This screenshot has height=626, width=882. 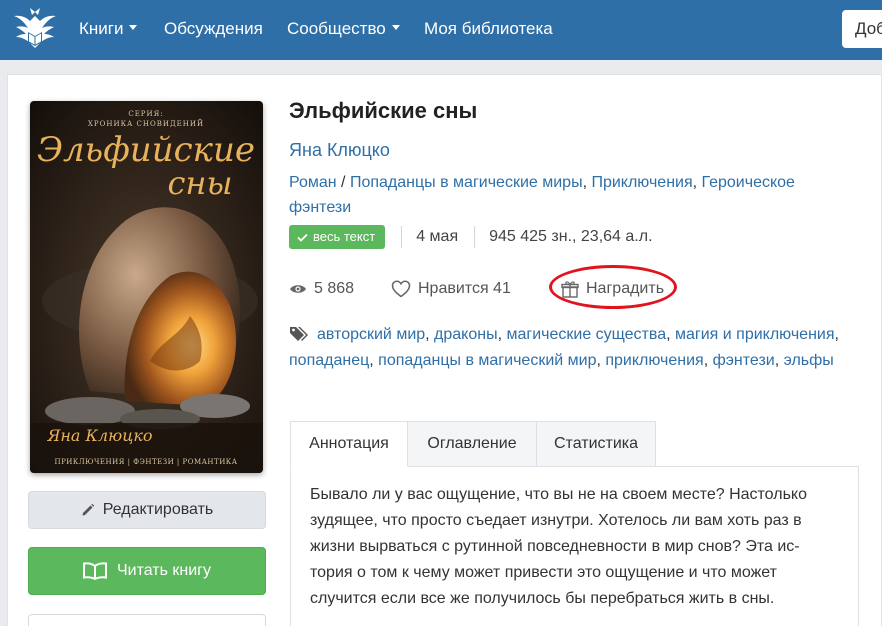 What do you see at coordinates (337, 237) in the screenshot?
I see `status-badge: весь текст` at bounding box center [337, 237].